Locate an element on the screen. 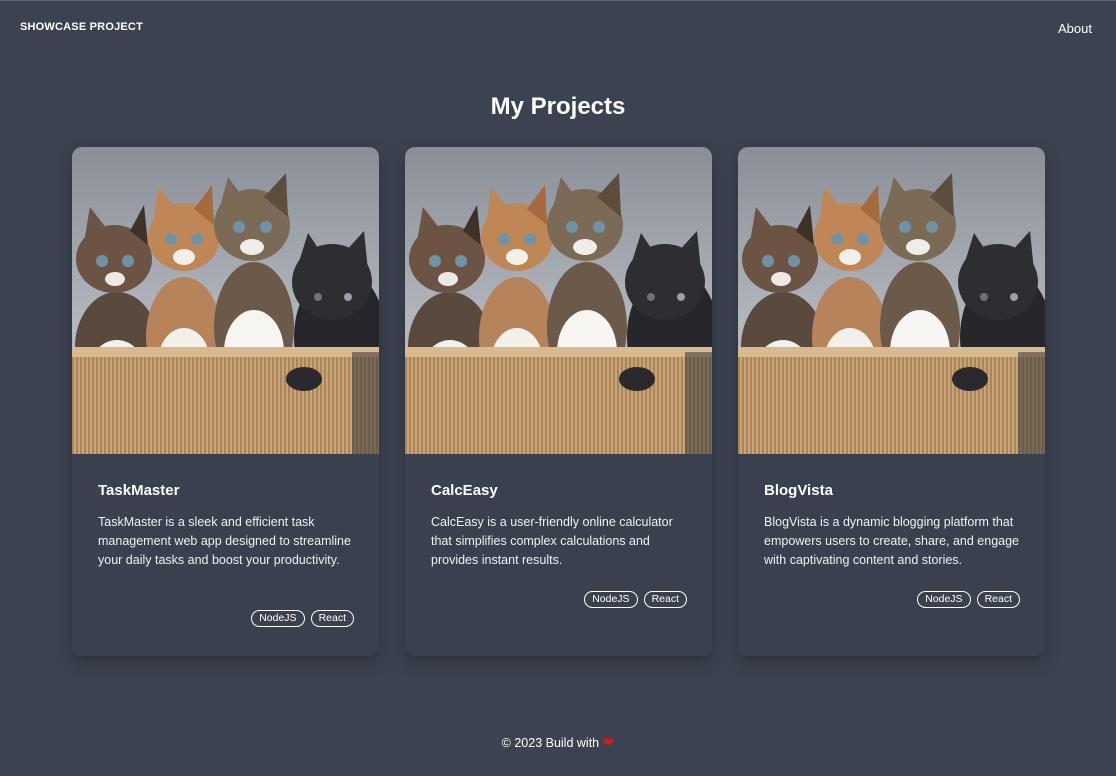  project-title: CalcEasy is located at coordinates (464, 490).